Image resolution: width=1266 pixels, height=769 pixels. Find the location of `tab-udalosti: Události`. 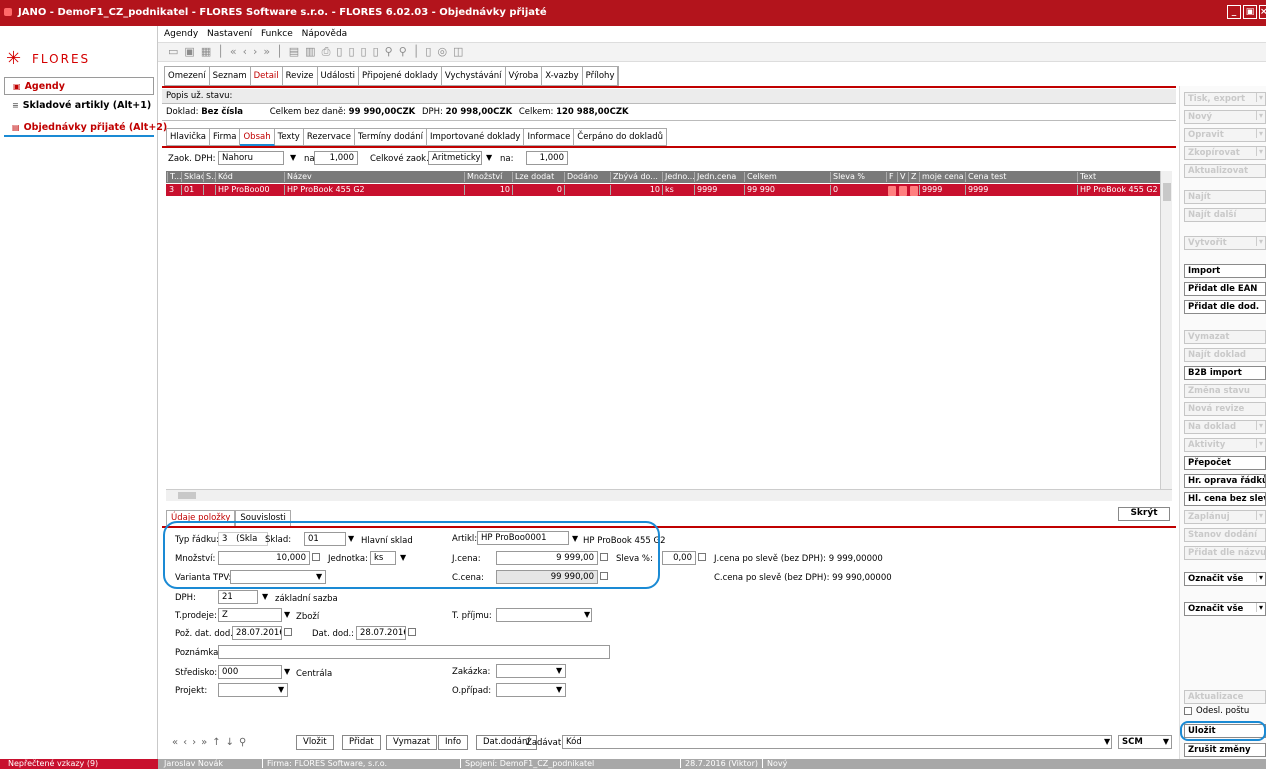

tab-udalosti: Události is located at coordinates (339, 76).